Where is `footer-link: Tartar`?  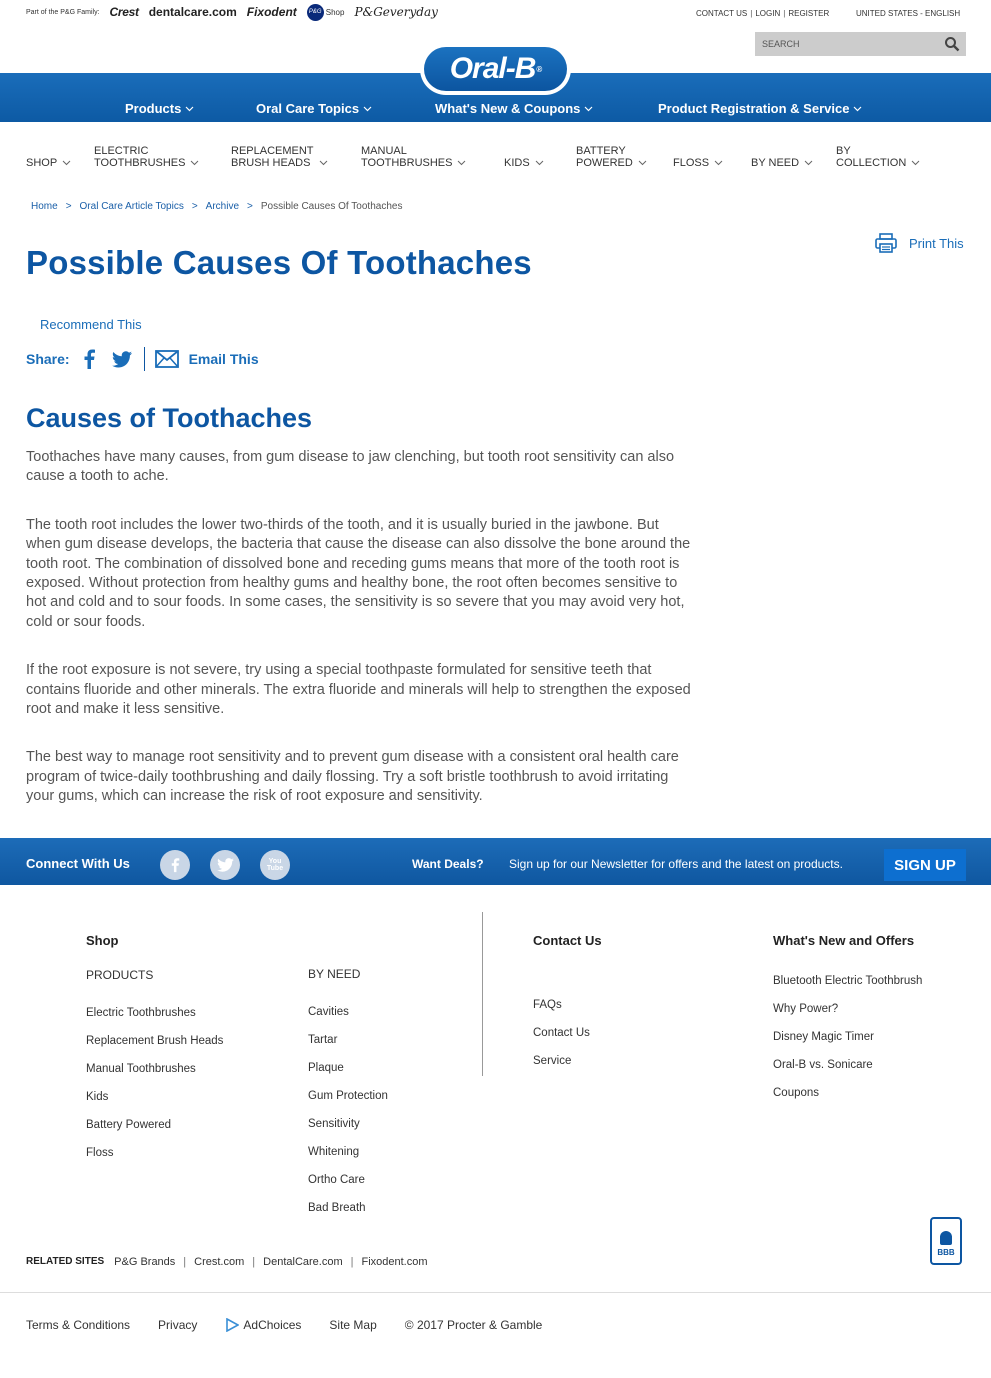
footer-link: Tartar is located at coordinates (322, 1040).